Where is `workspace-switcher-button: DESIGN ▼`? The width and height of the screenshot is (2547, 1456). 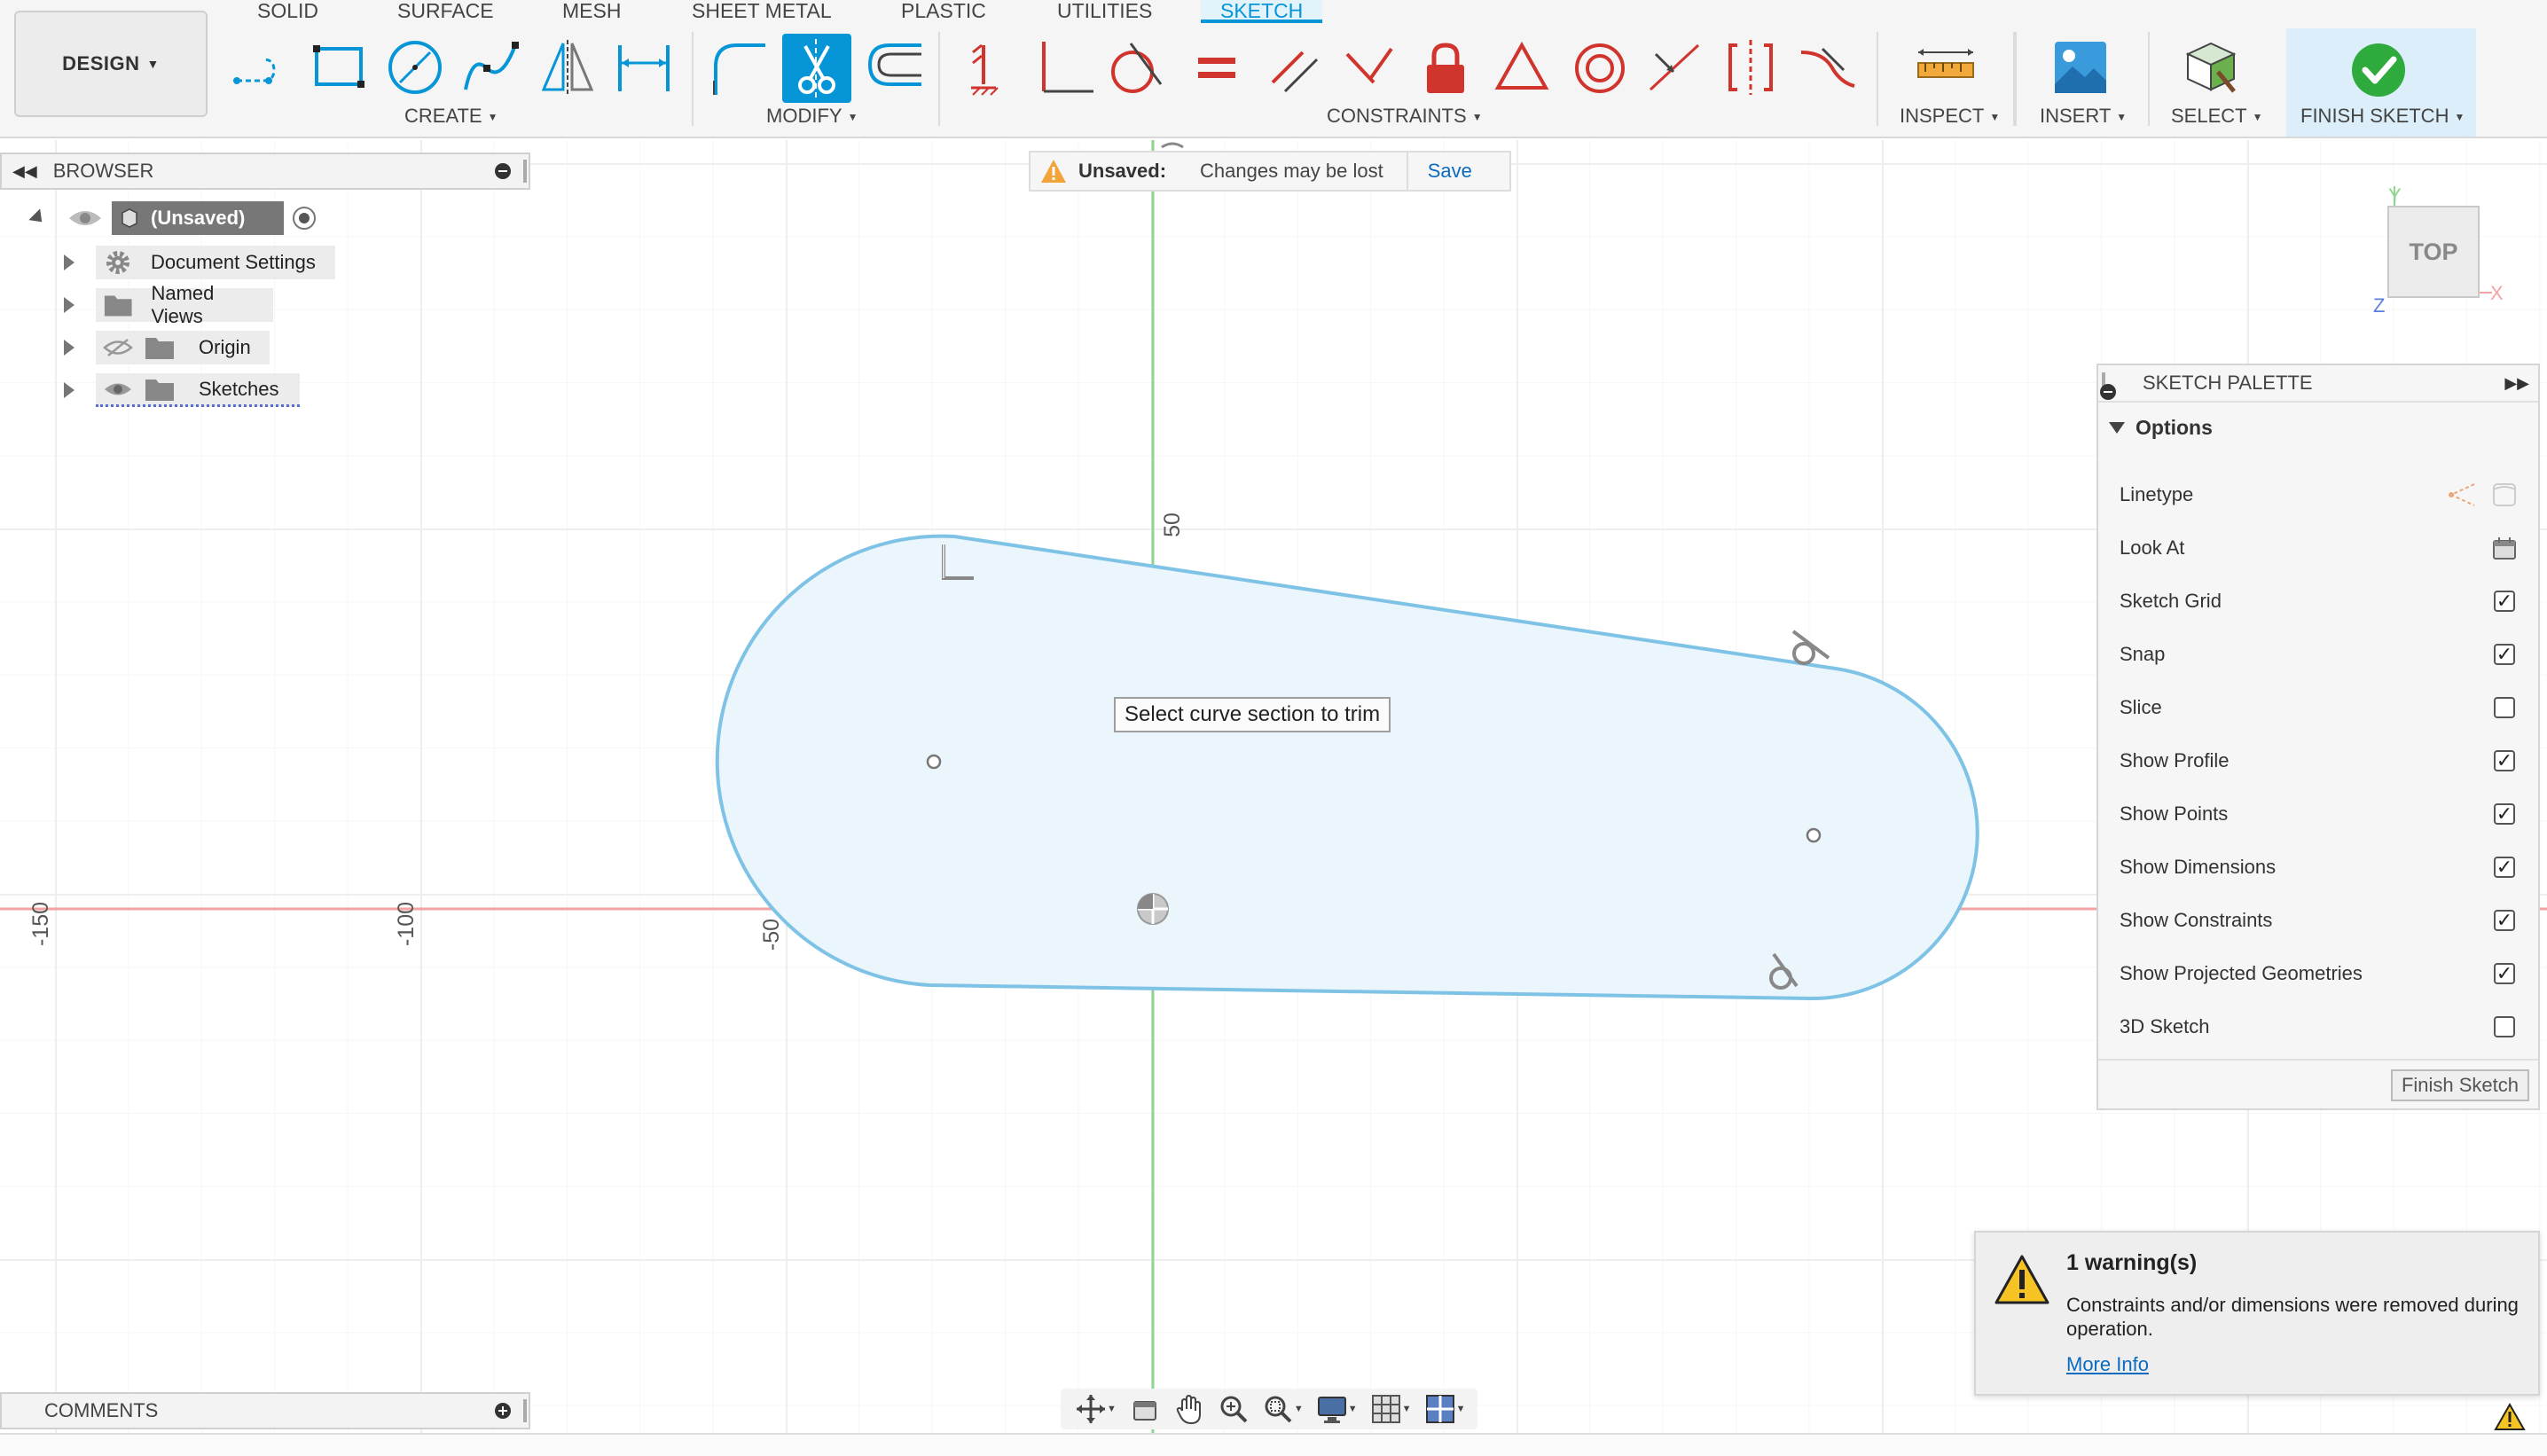 workspace-switcher-button: DESIGN ▼ is located at coordinates (111, 64).